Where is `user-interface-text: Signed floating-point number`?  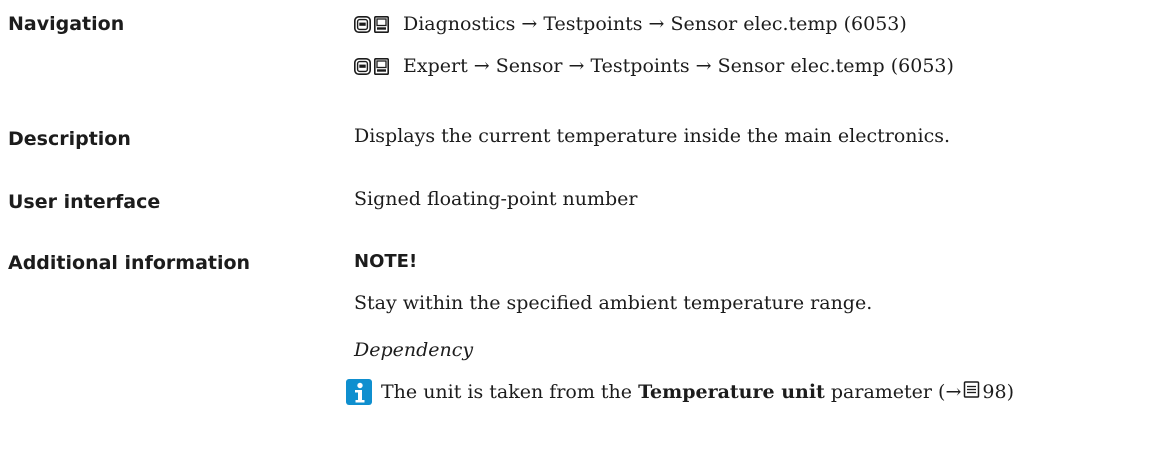 user-interface-text: Signed floating-point number is located at coordinates (496, 199).